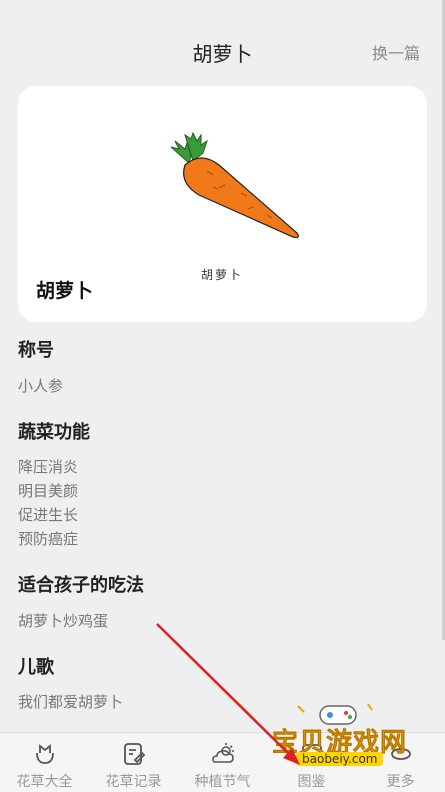 This screenshot has width=445, height=792. Describe the element at coordinates (133, 782) in the screenshot. I see `tab-label: 花草记录` at that location.